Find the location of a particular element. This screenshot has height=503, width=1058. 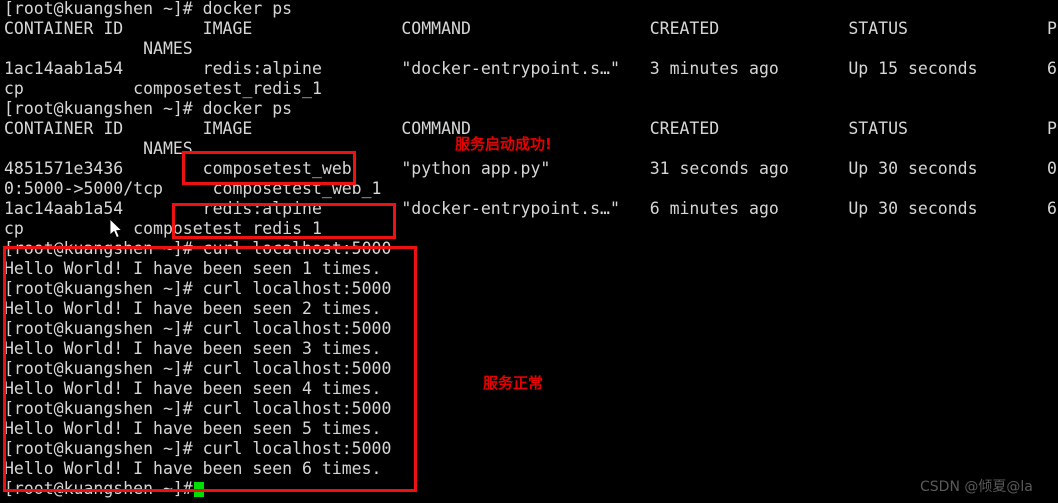

terminal-line: [root@kuangshen ~]# is located at coordinates (98, 488).